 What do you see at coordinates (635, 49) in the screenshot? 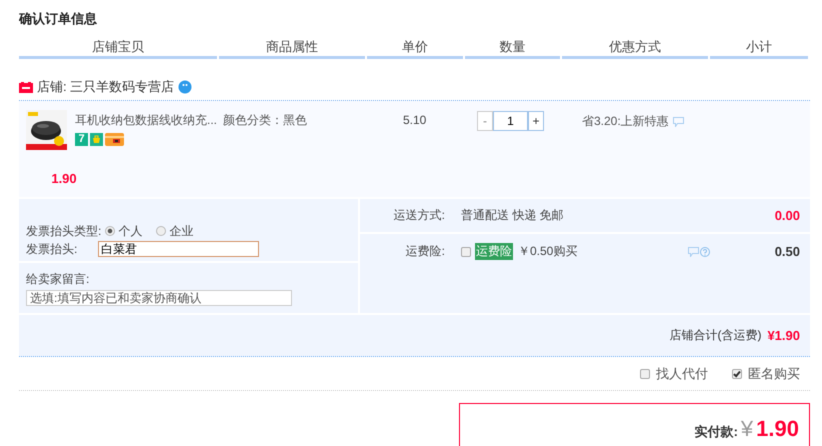
I see `column-header: 优惠方式` at bounding box center [635, 49].